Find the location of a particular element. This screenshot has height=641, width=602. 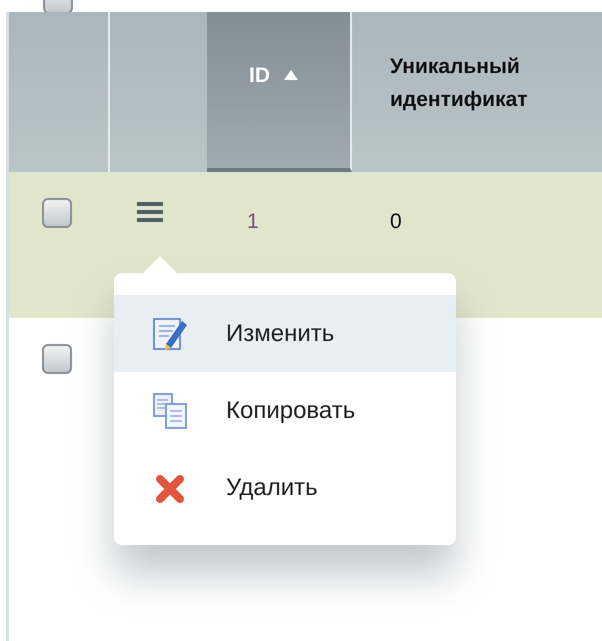

sort-arrow-icon is located at coordinates (291, 75).